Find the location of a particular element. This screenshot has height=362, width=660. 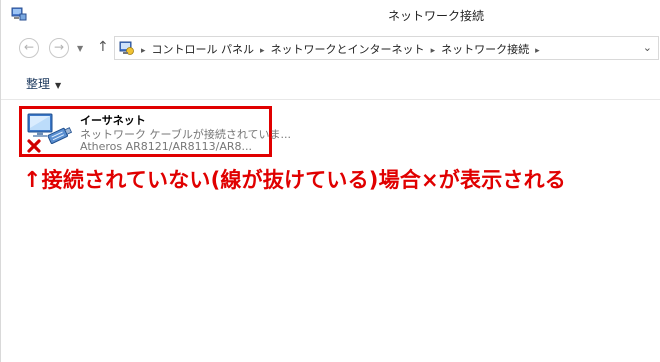

control-panel-icon is located at coordinates (126, 48).